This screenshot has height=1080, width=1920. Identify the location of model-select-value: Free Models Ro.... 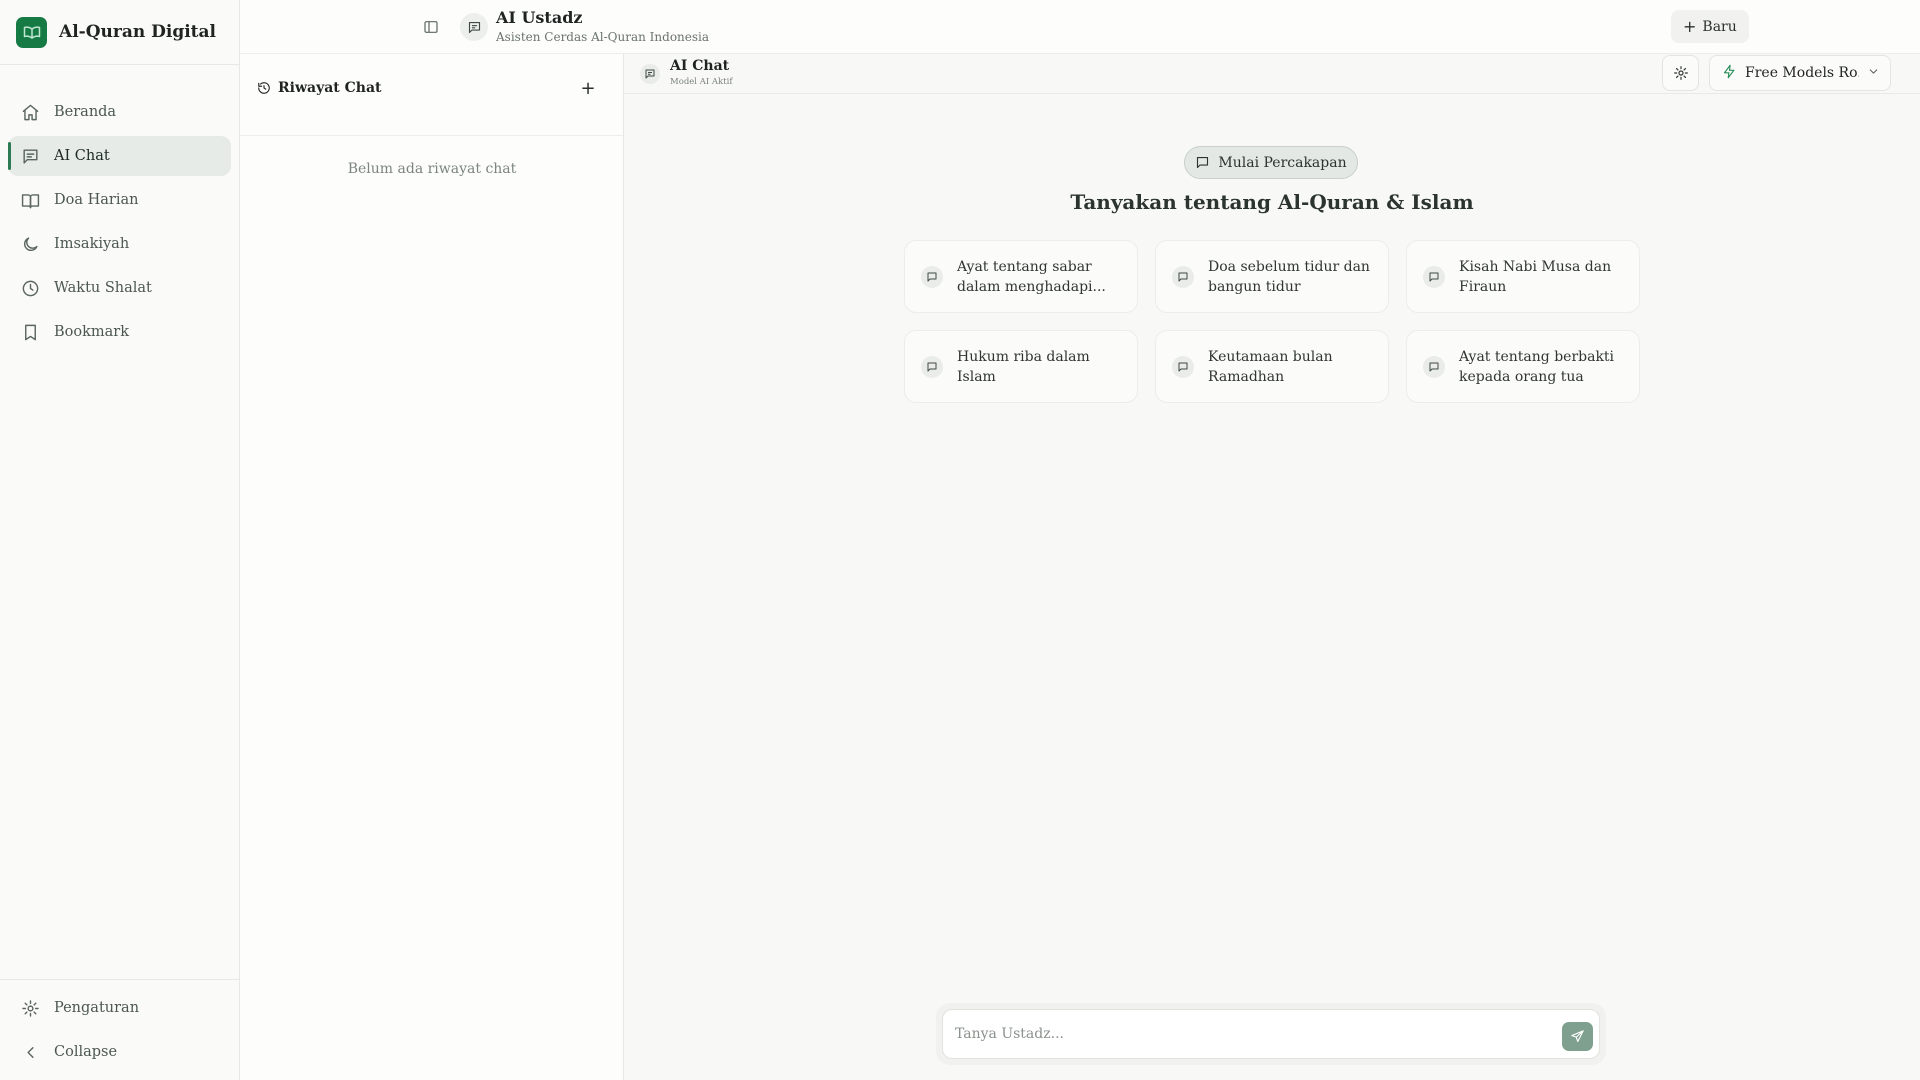
(1802, 73).